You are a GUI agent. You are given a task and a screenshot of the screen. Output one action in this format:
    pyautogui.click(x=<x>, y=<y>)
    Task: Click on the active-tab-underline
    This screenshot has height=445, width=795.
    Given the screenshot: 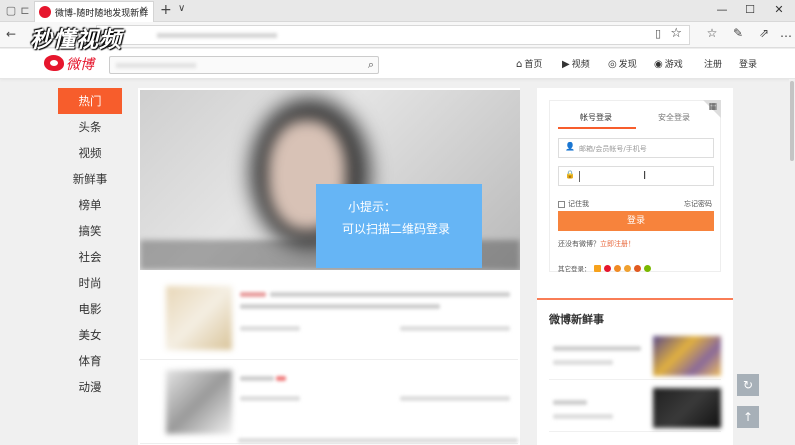 What is the action you would take?
    pyautogui.click(x=597, y=128)
    